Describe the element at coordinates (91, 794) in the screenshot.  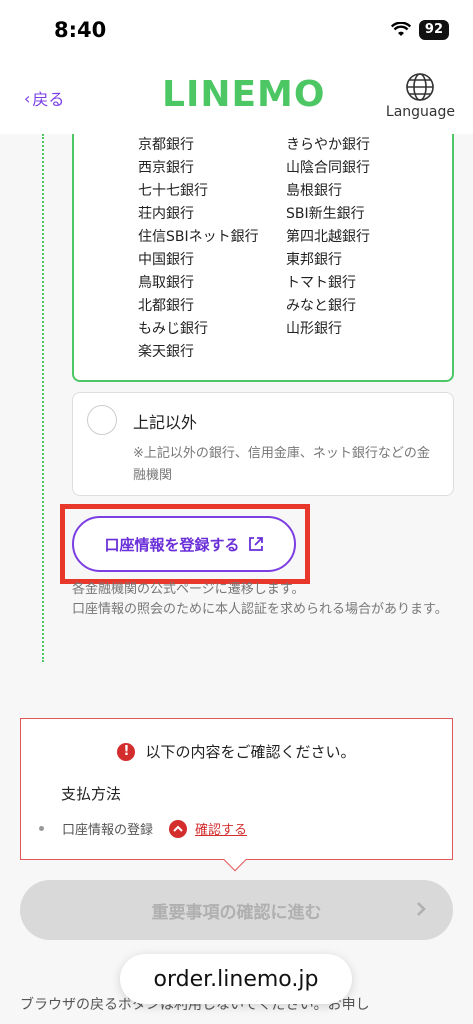
I see `payment-method-label: 支払方法` at that location.